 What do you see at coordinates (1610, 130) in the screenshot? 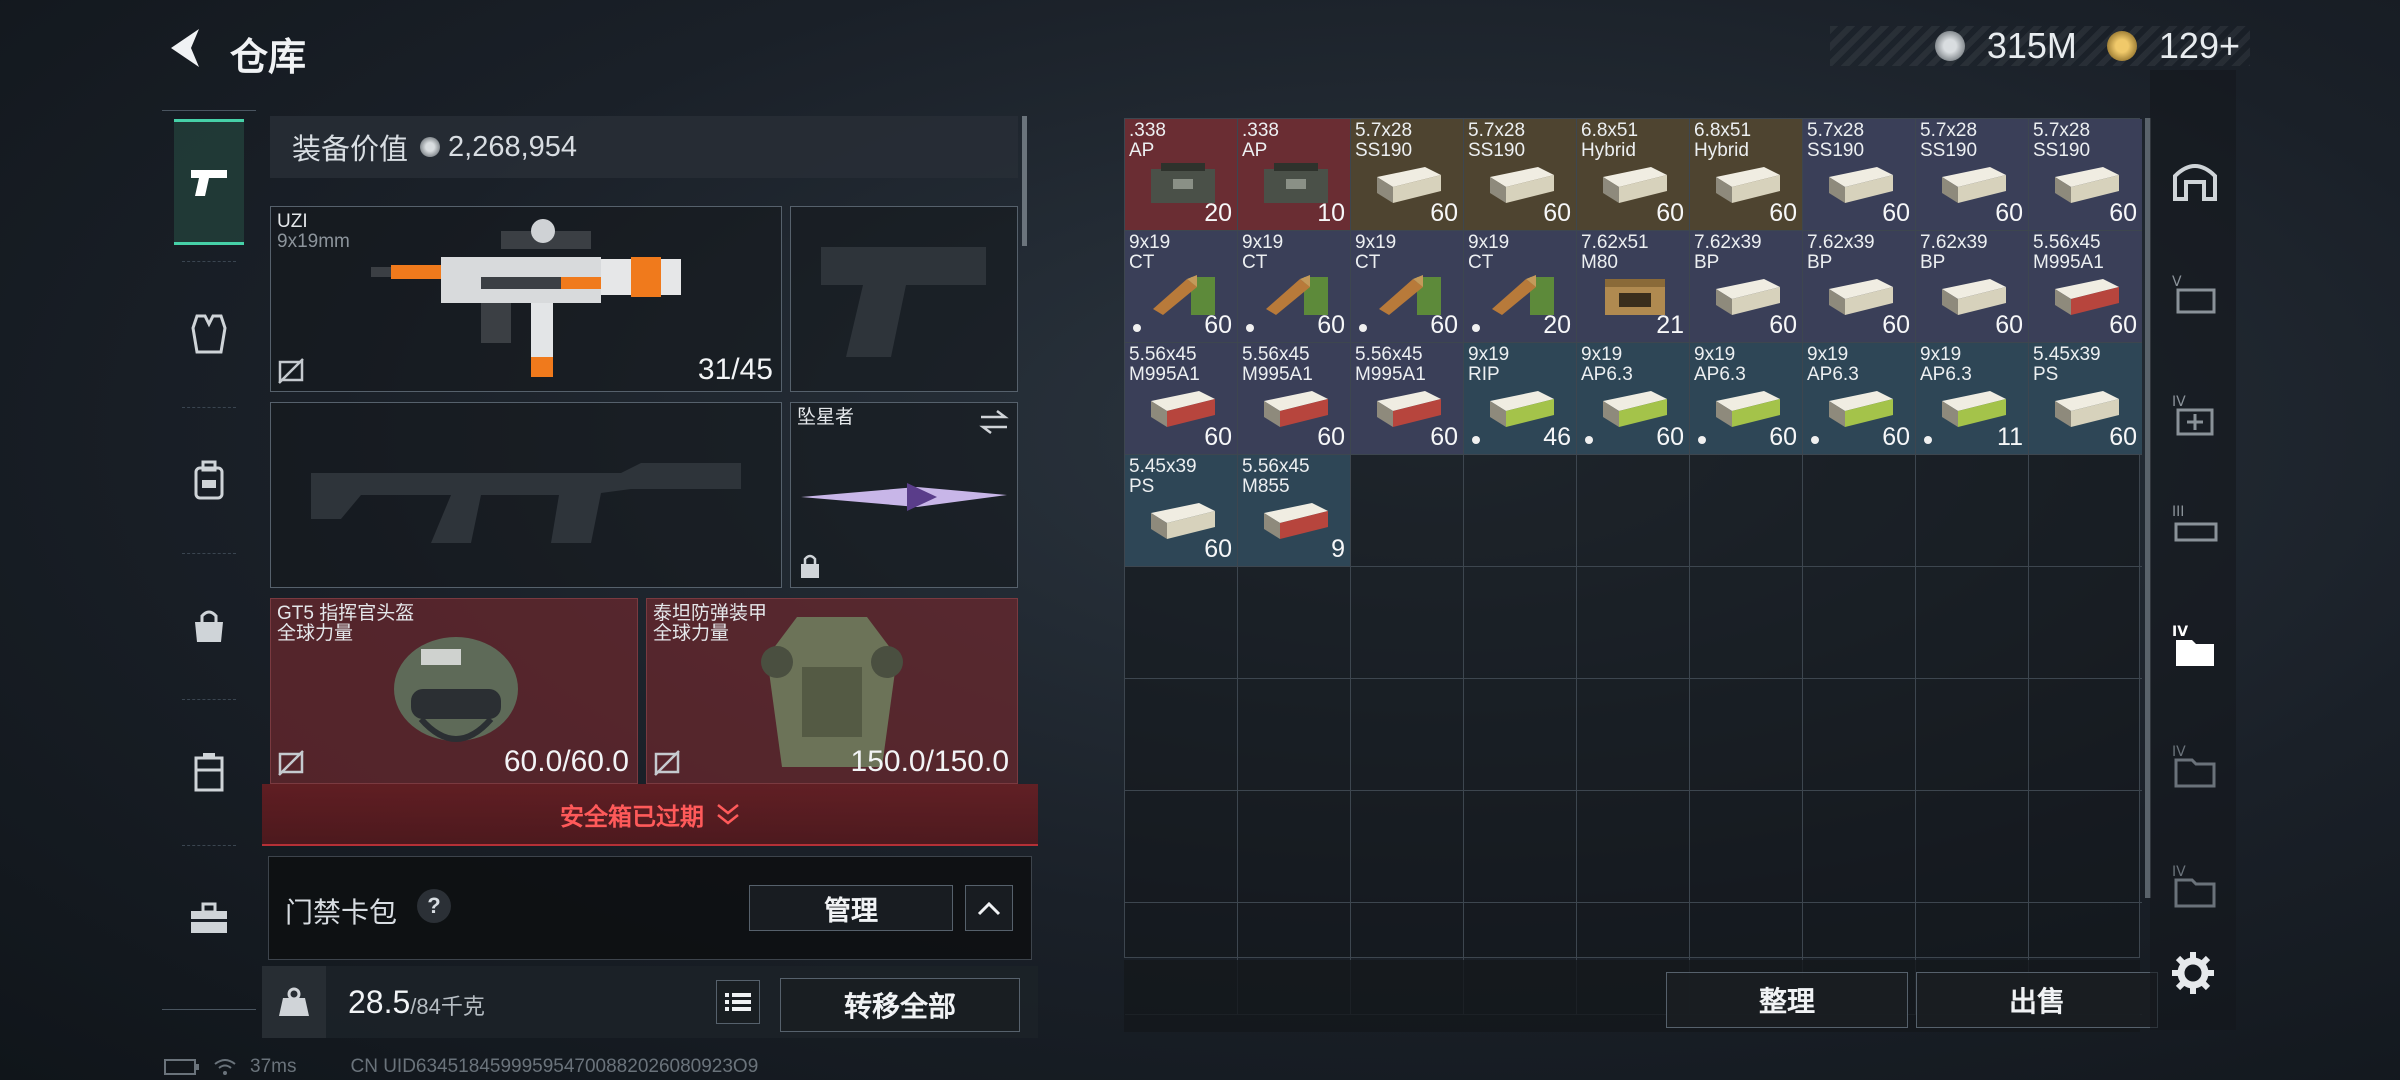
I see `item-caliber: 6.8x51` at bounding box center [1610, 130].